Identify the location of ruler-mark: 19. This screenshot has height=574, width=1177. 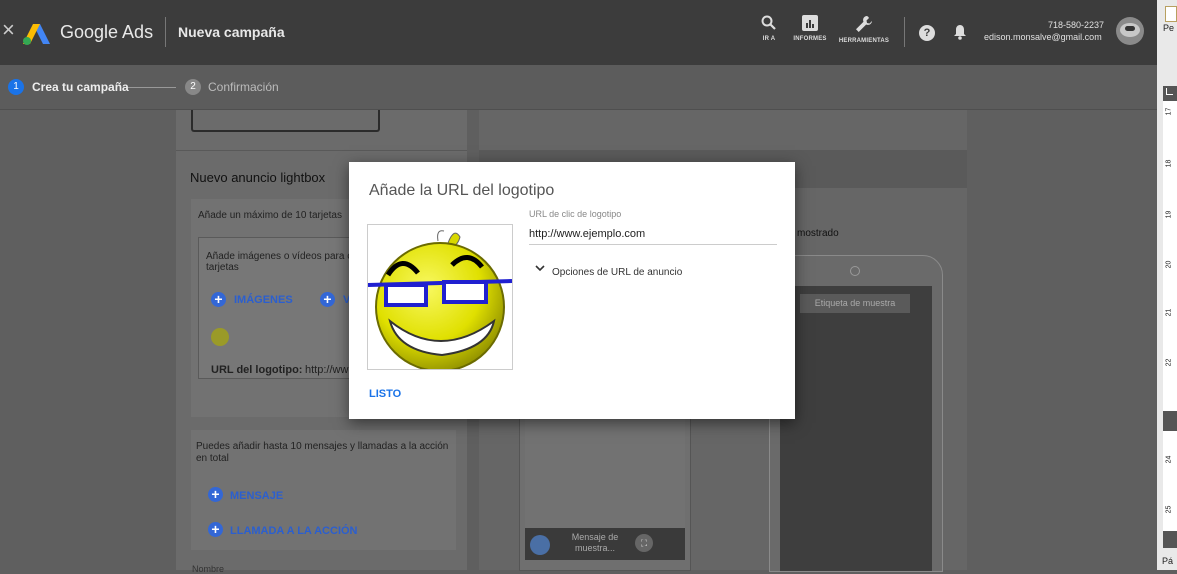
(1169, 214).